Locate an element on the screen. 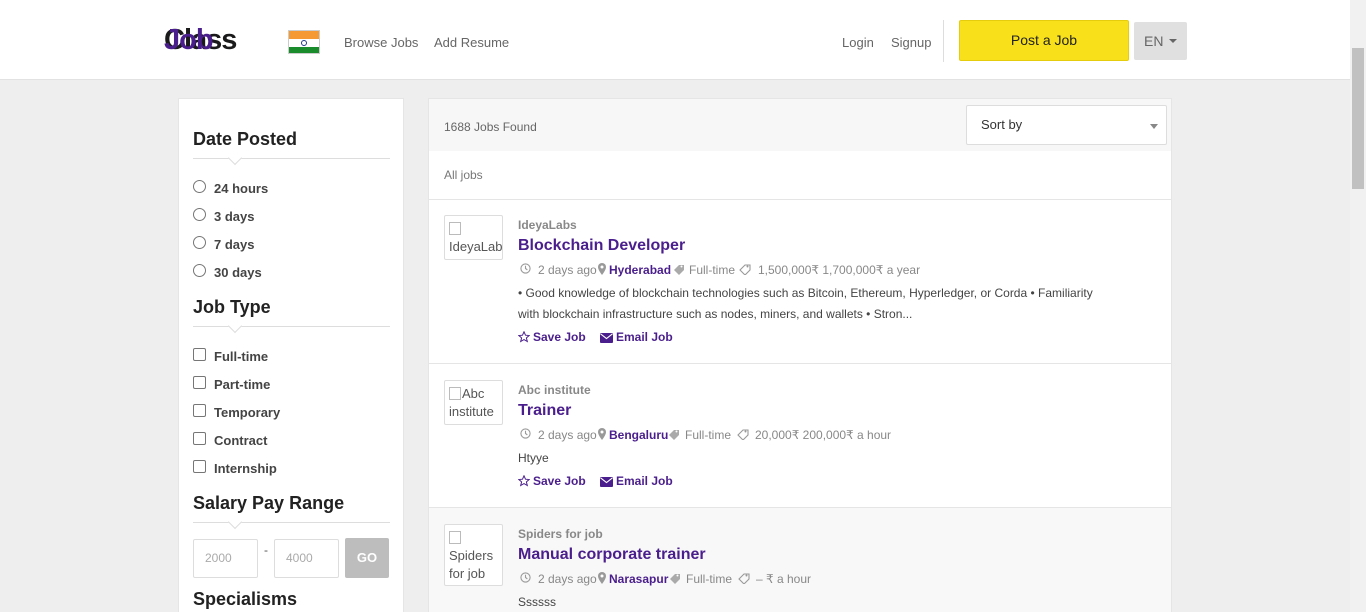 The width and height of the screenshot is (1366, 612). salary-max-input: 4000 is located at coordinates (306, 558).